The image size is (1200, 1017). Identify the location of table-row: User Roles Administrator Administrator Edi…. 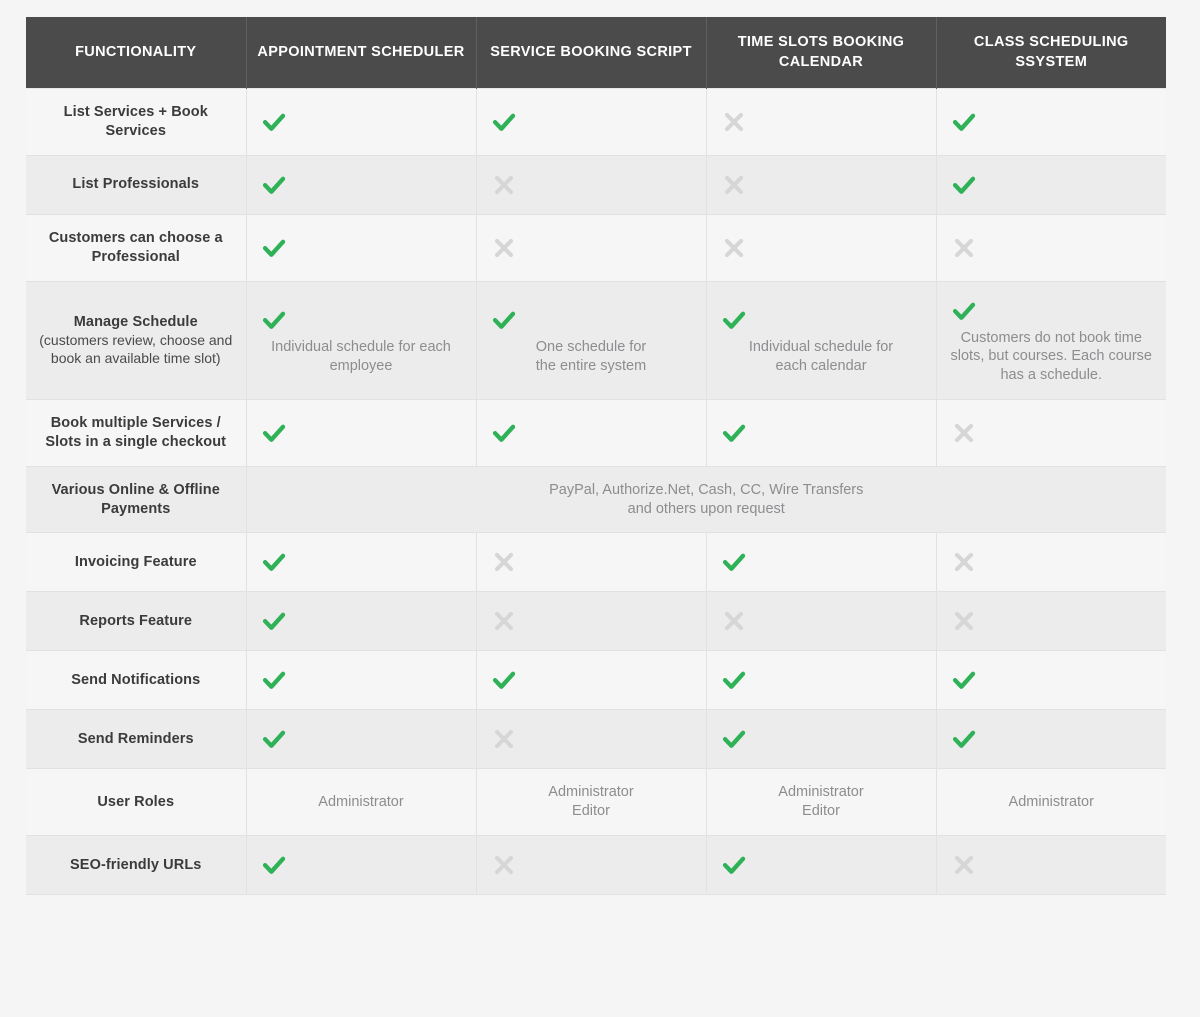
(596, 802).